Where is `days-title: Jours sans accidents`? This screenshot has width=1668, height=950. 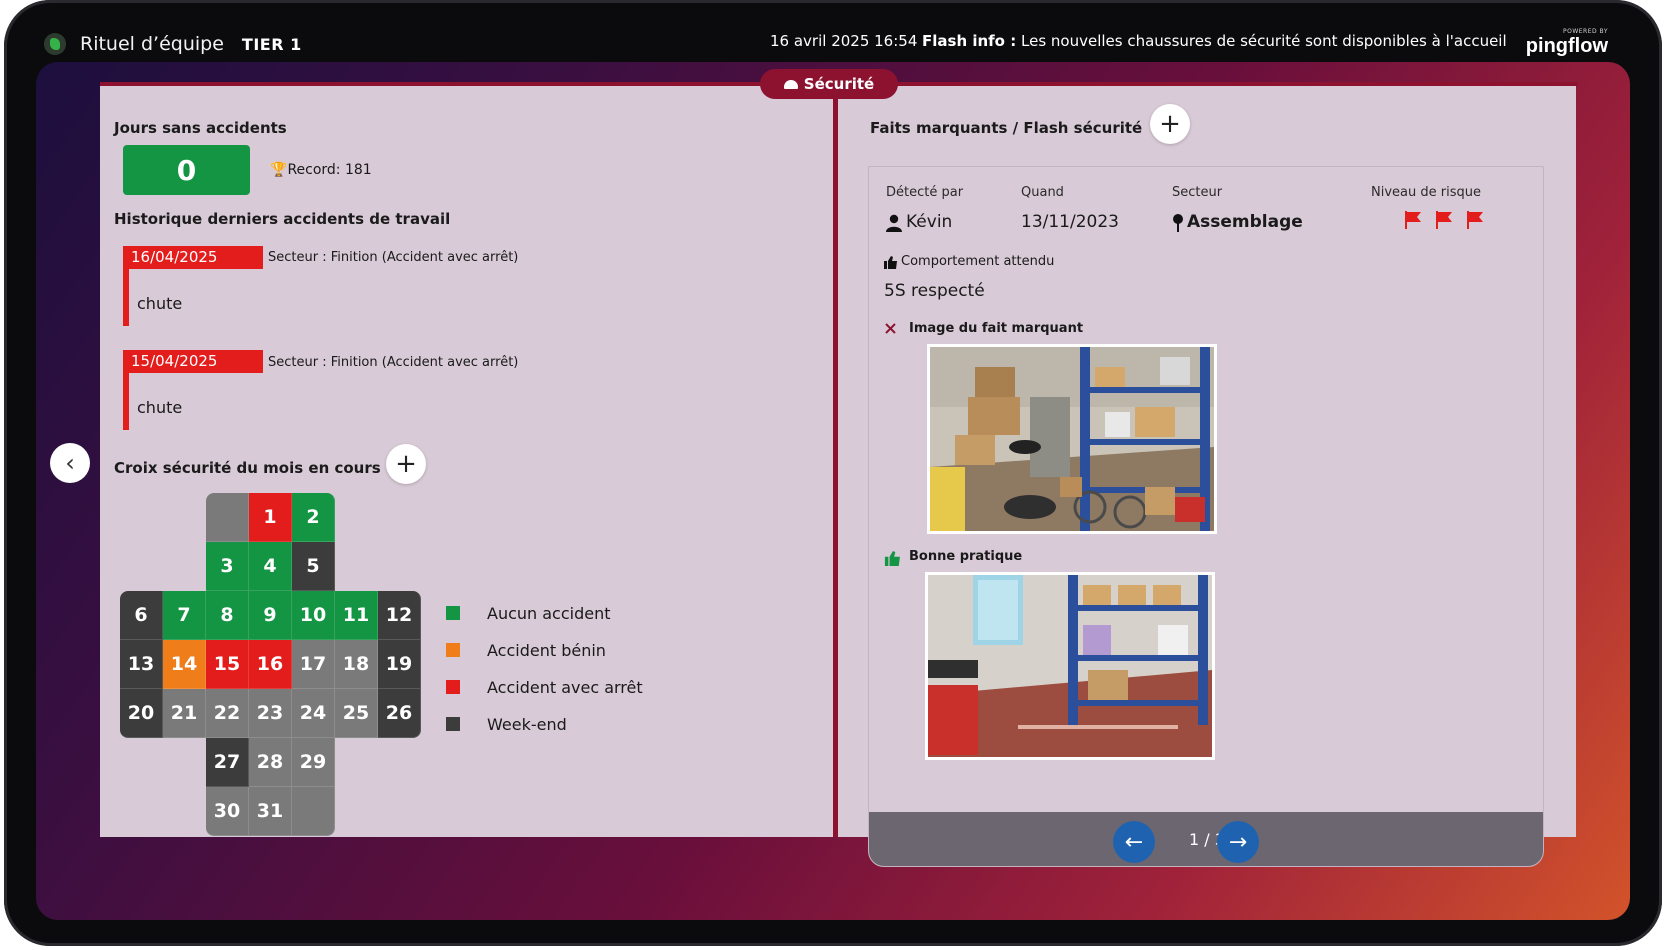 days-title: Jours sans accidents is located at coordinates (200, 128).